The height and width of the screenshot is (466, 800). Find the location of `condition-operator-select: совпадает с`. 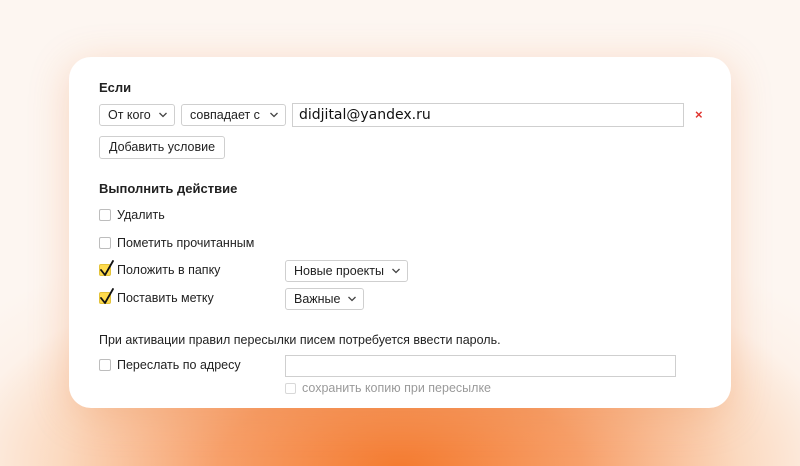

condition-operator-select: совпадает с is located at coordinates (233, 115).